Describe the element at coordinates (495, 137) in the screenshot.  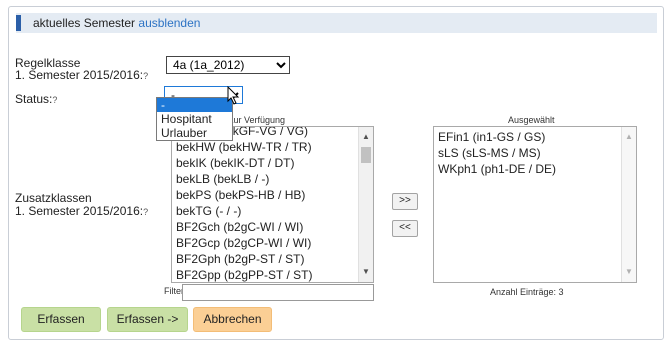
I see `list-item: EFin1 (in1-GS / GS)` at that location.